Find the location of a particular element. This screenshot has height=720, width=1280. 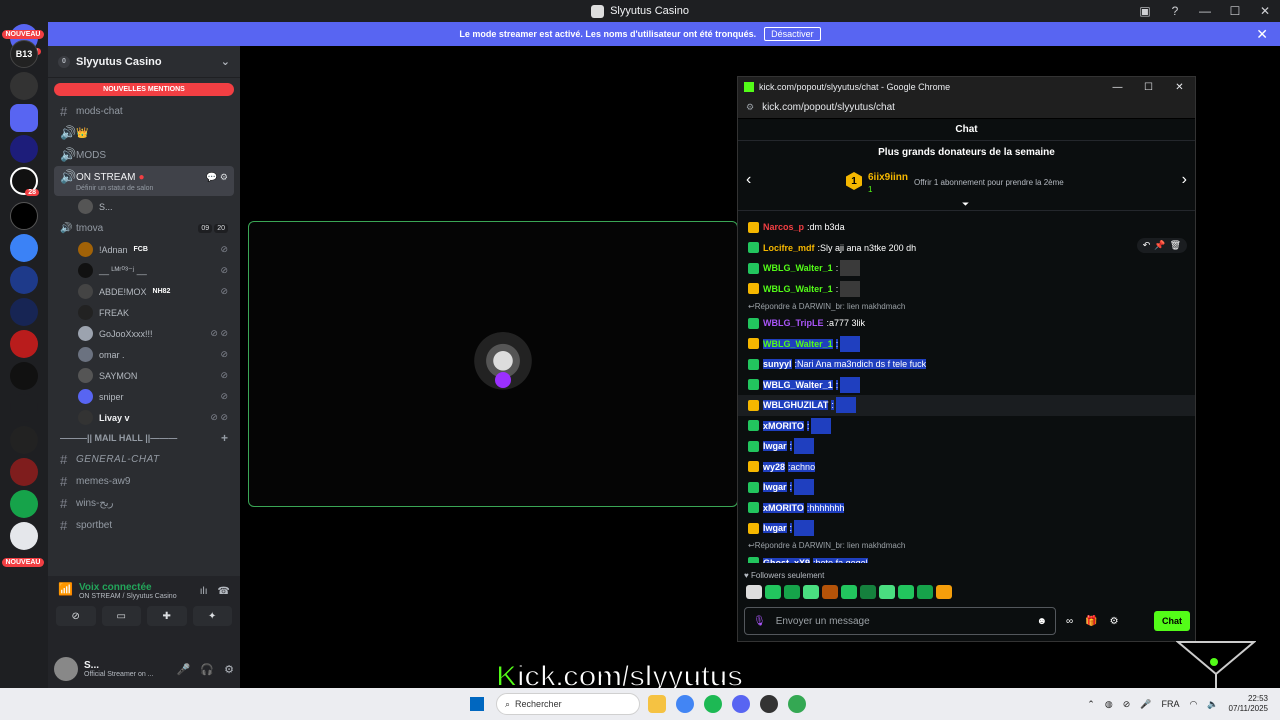

channel-action-icons: 💬 ⚙ is located at coordinates (217, 177).